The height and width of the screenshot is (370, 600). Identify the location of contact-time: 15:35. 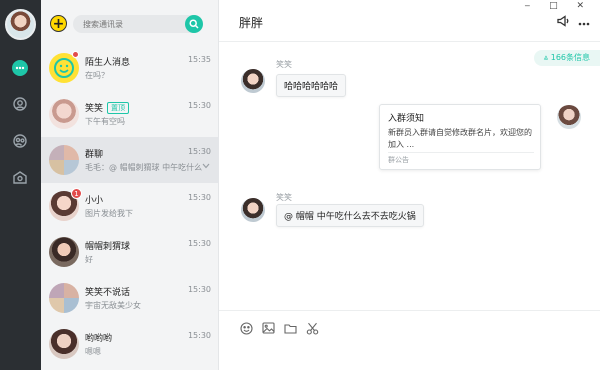
(199, 59).